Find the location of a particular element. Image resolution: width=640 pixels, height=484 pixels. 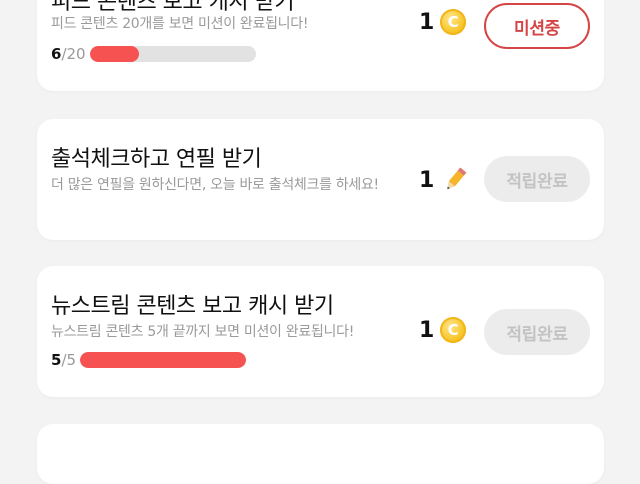

mission-title: 뉴스트림 콘텐츠 보고 캐시 받기 is located at coordinates (192, 306).